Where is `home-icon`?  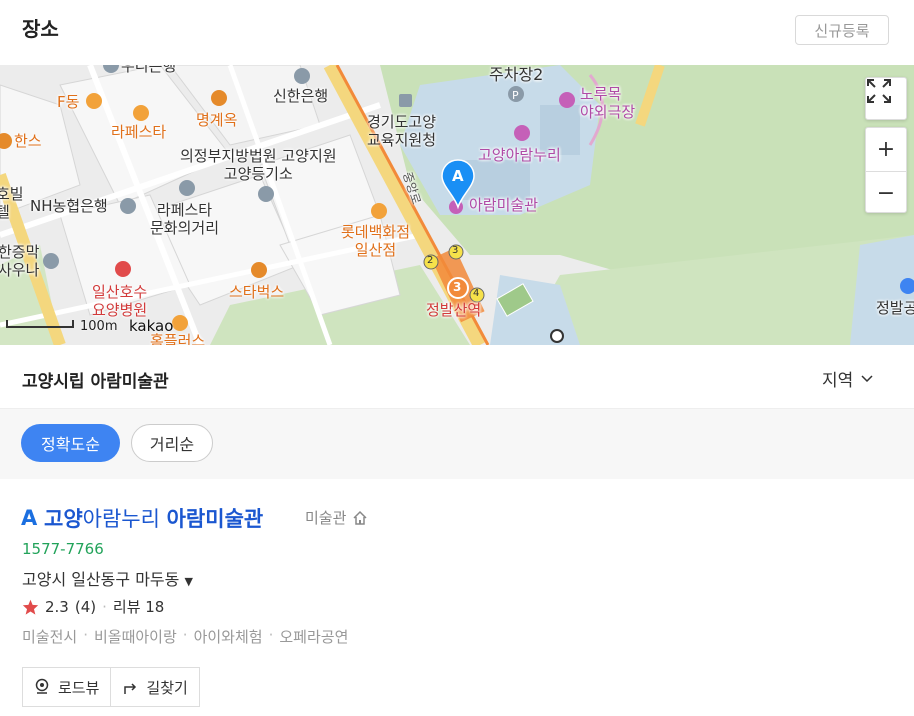
home-icon is located at coordinates (360, 518).